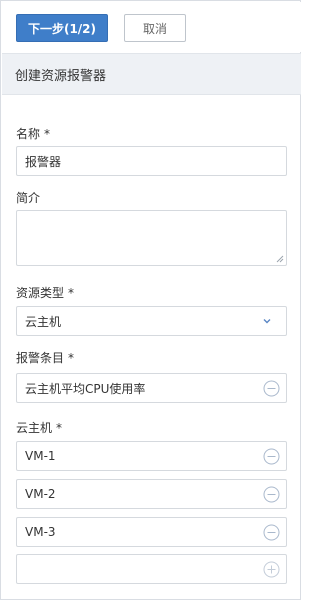  What do you see at coordinates (34, 428) in the screenshot?
I see `vm-label-text: 云主机` at bounding box center [34, 428].